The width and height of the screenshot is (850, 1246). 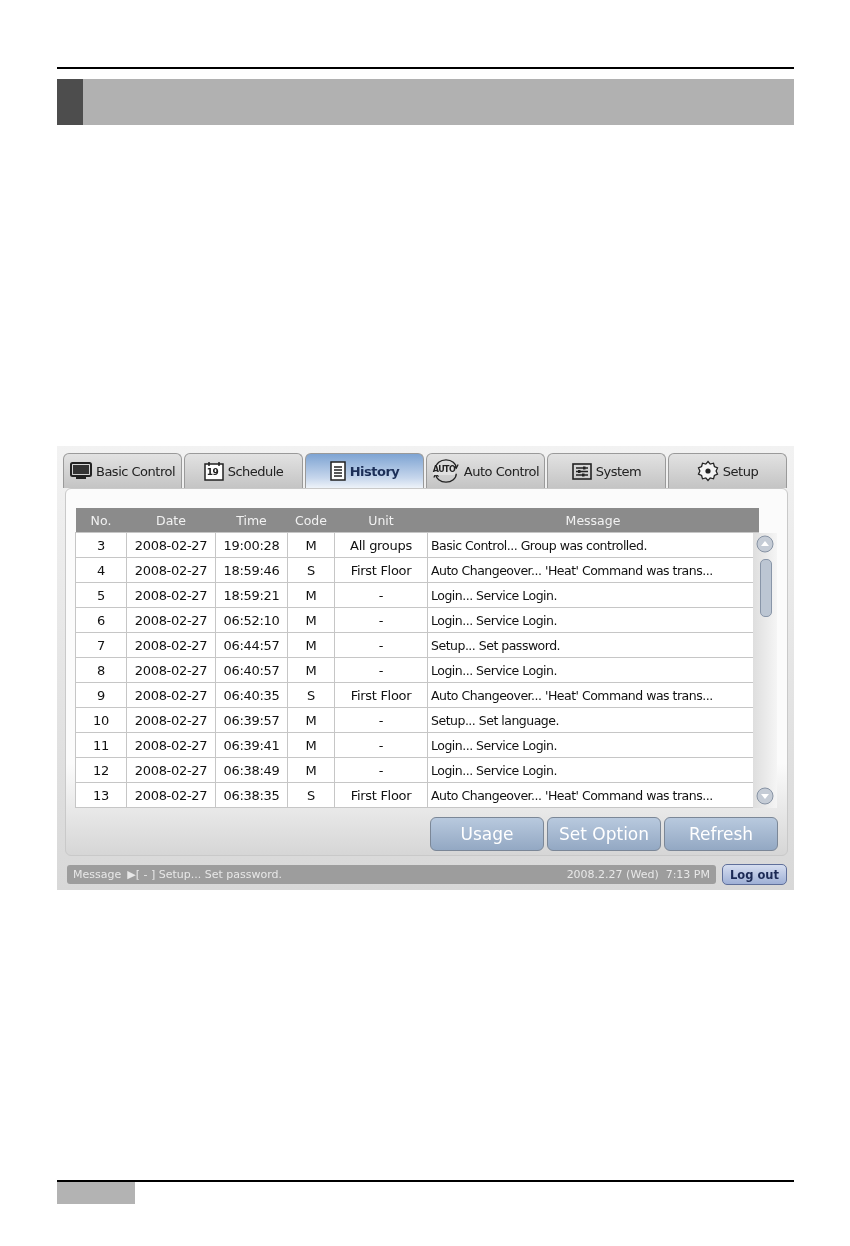 What do you see at coordinates (311, 545) in the screenshot?
I see `table-cell: M` at bounding box center [311, 545].